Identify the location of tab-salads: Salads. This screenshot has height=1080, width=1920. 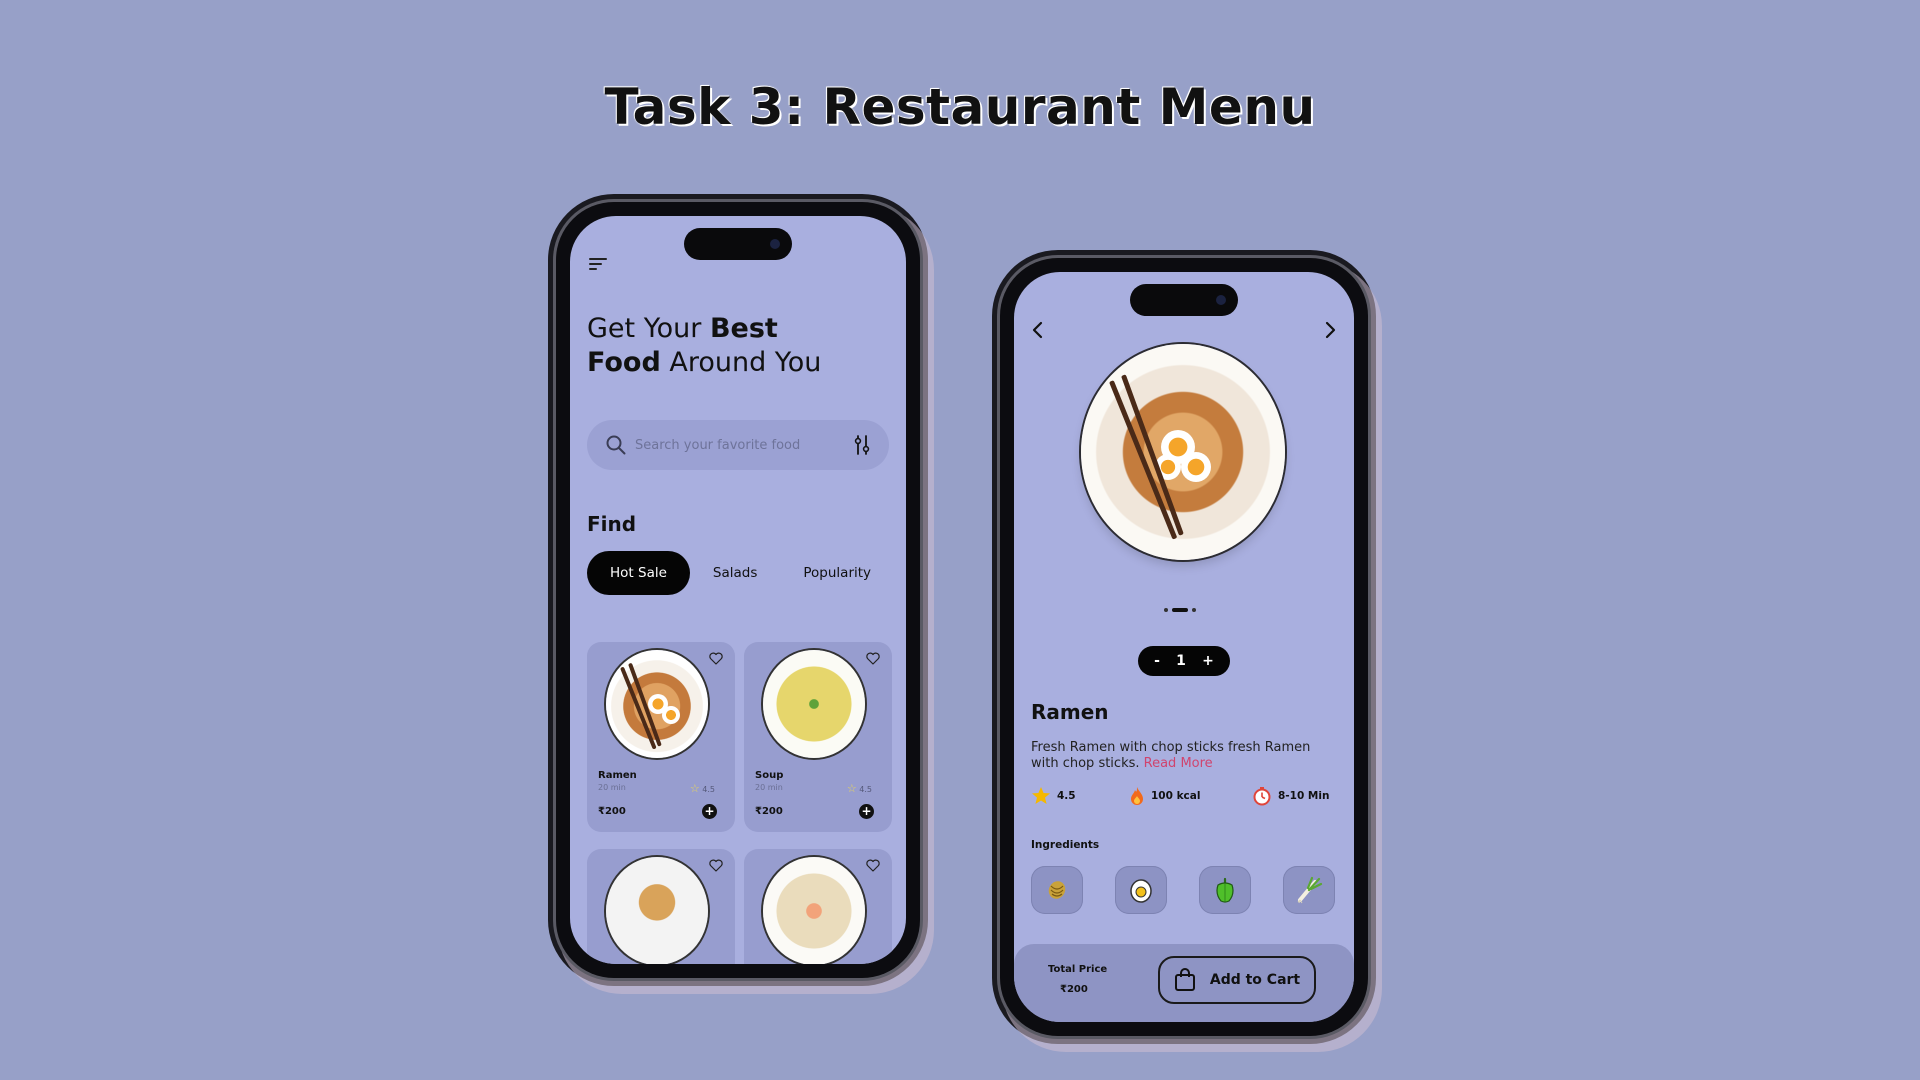
(735, 573).